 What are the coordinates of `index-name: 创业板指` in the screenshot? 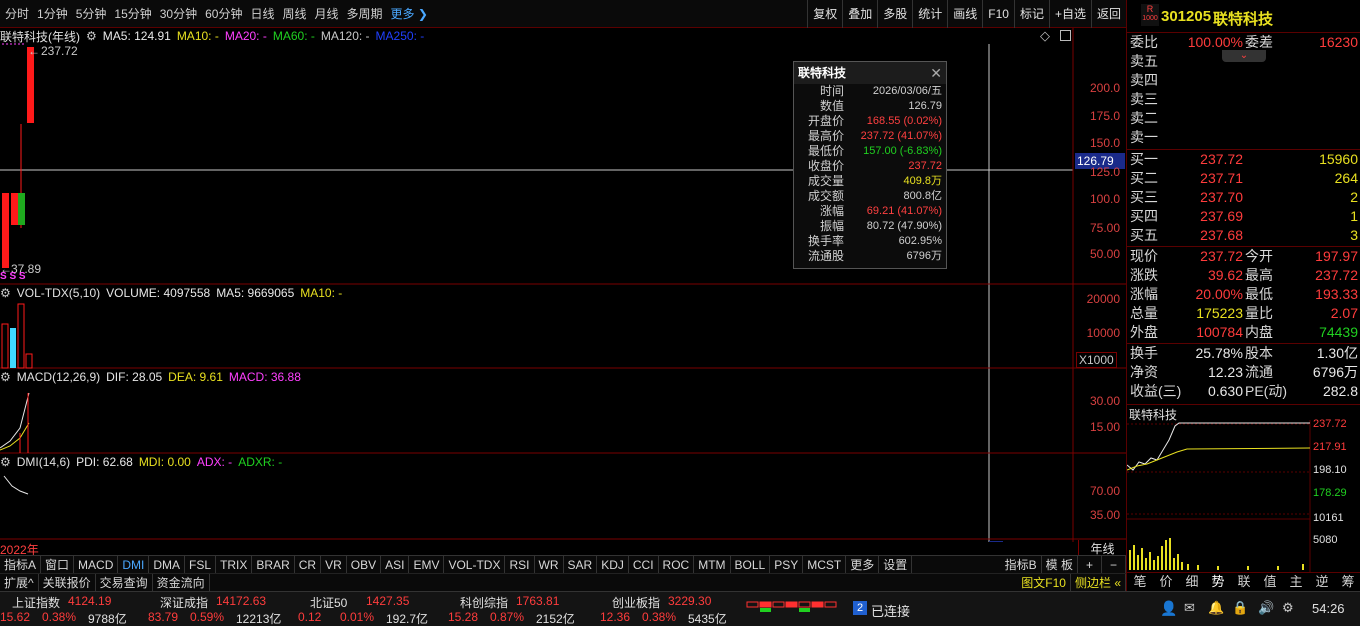 It's located at (636, 602).